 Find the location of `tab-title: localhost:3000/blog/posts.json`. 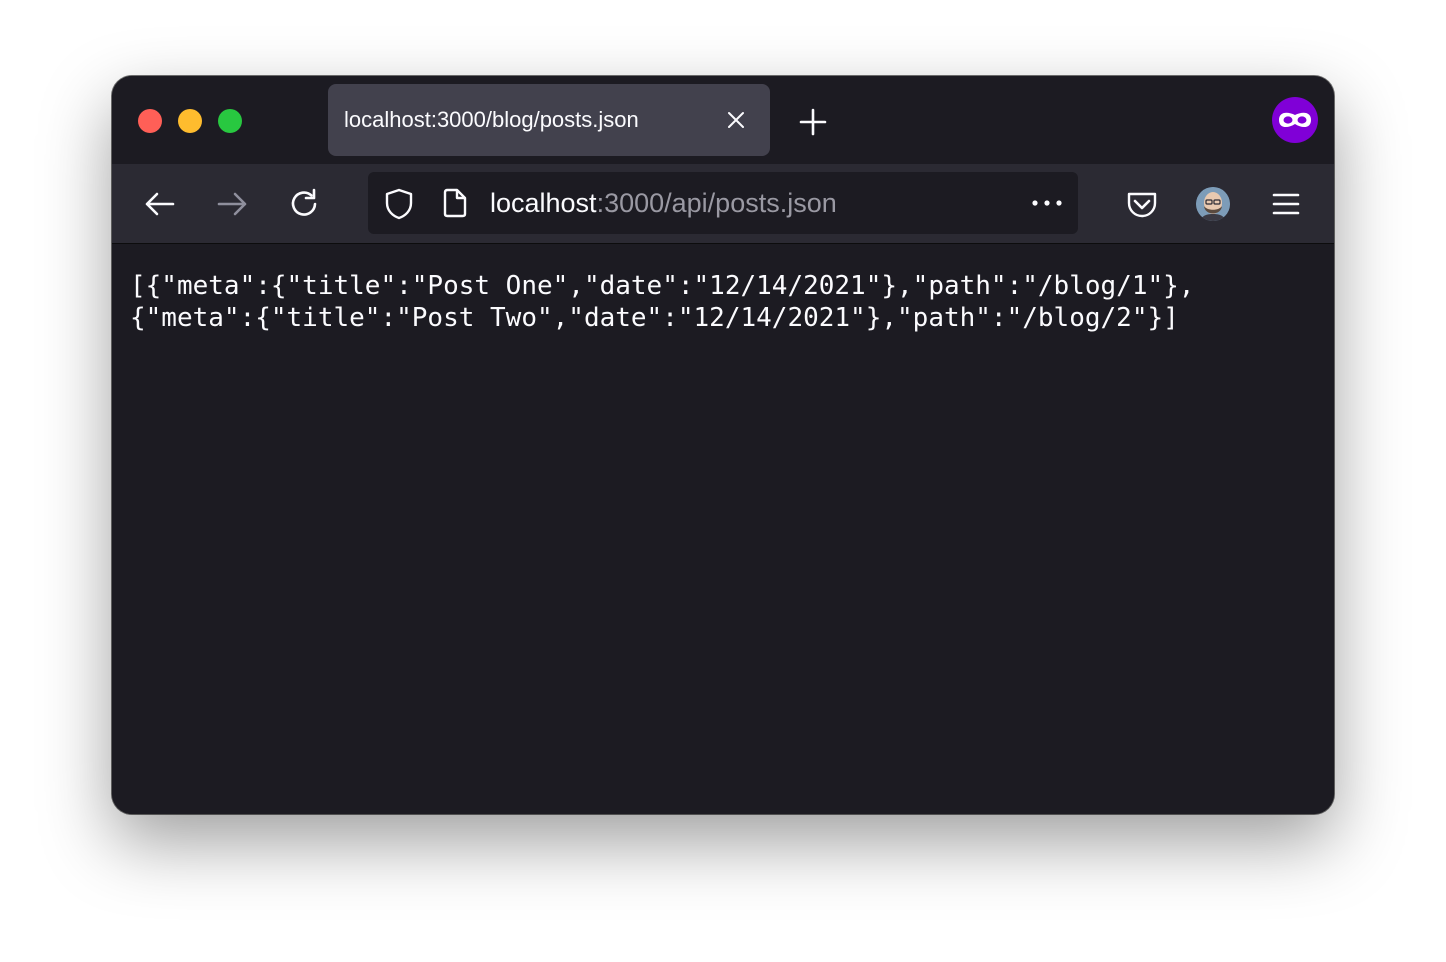

tab-title: localhost:3000/blog/posts.json is located at coordinates (491, 119).